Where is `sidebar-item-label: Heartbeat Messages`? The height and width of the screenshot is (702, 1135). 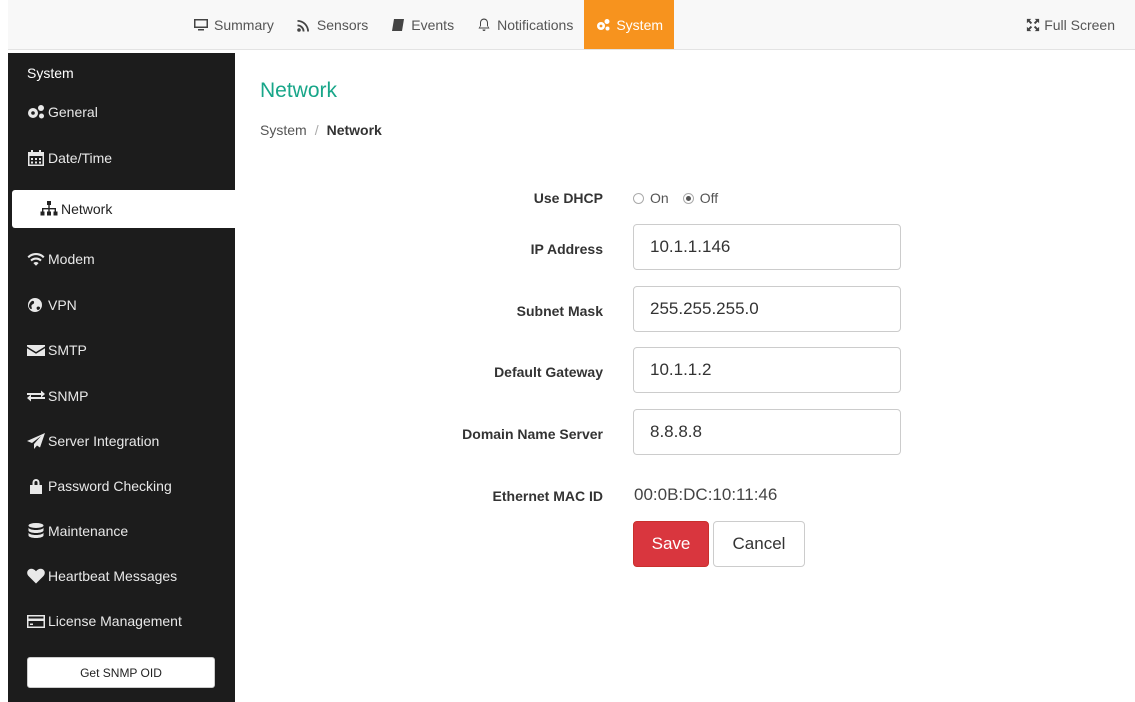 sidebar-item-label: Heartbeat Messages is located at coordinates (113, 576).